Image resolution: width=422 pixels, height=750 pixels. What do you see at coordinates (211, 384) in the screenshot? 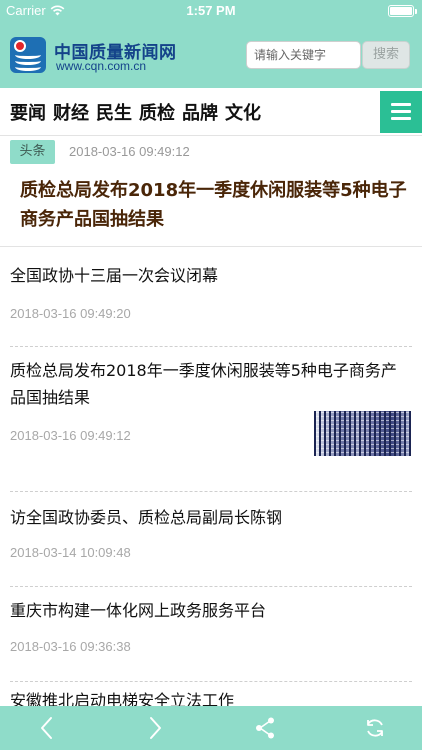
I see `news-title: 质检总局发布2018年一季度休闲服装等5种电子商务产品国抽结果` at bounding box center [211, 384].